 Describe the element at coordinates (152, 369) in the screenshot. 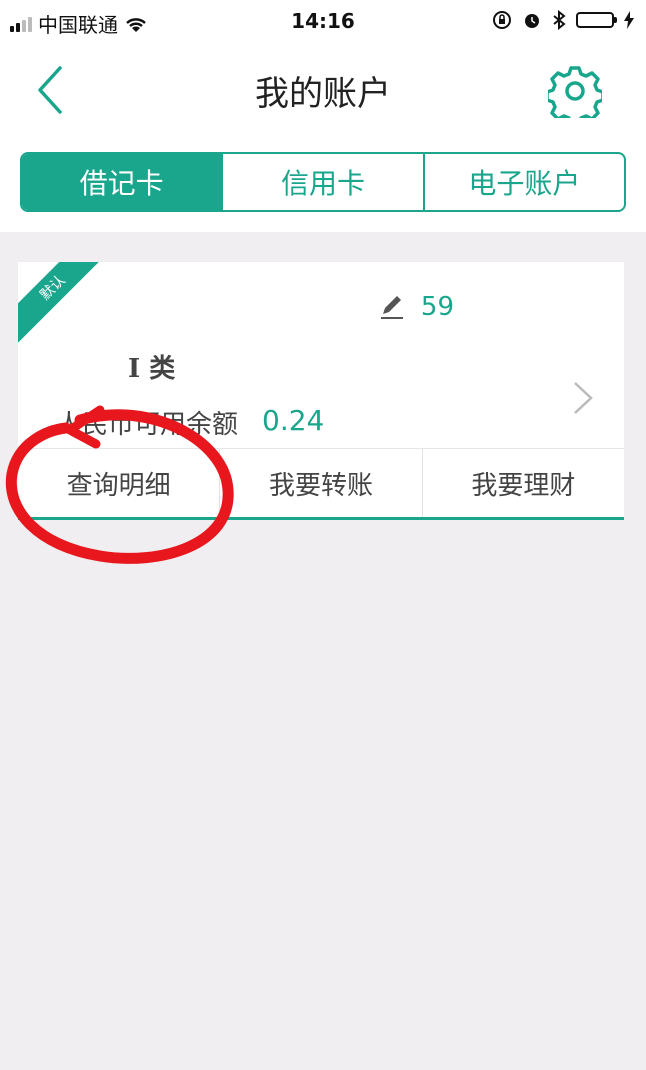

I see `account-class: I 类` at that location.